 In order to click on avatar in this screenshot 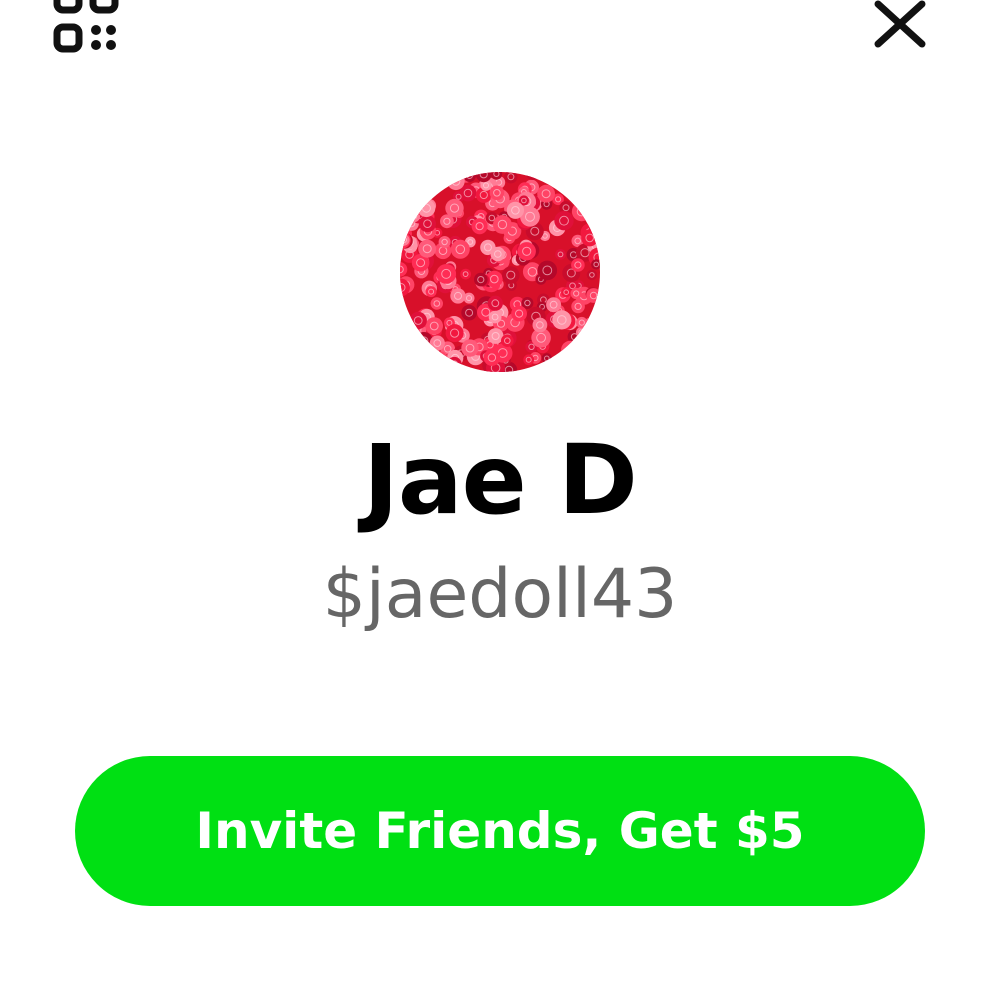, I will do `click(500, 272)`.